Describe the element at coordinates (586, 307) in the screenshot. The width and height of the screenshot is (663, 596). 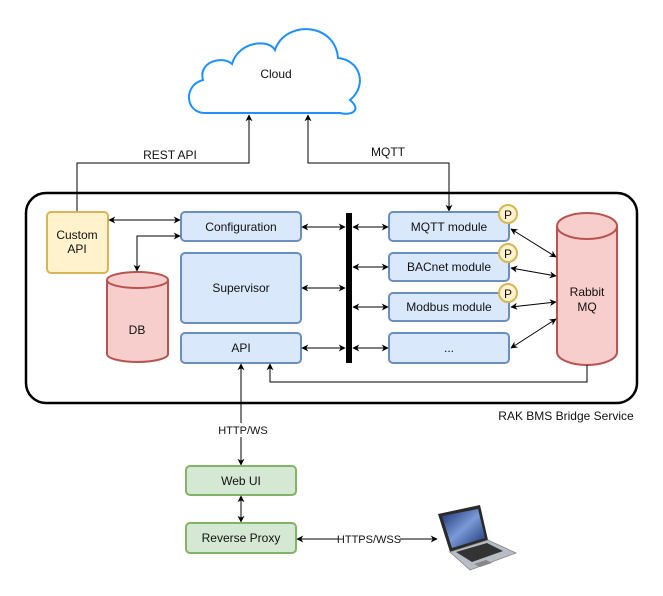
I see `svg-text: MQ` at that location.